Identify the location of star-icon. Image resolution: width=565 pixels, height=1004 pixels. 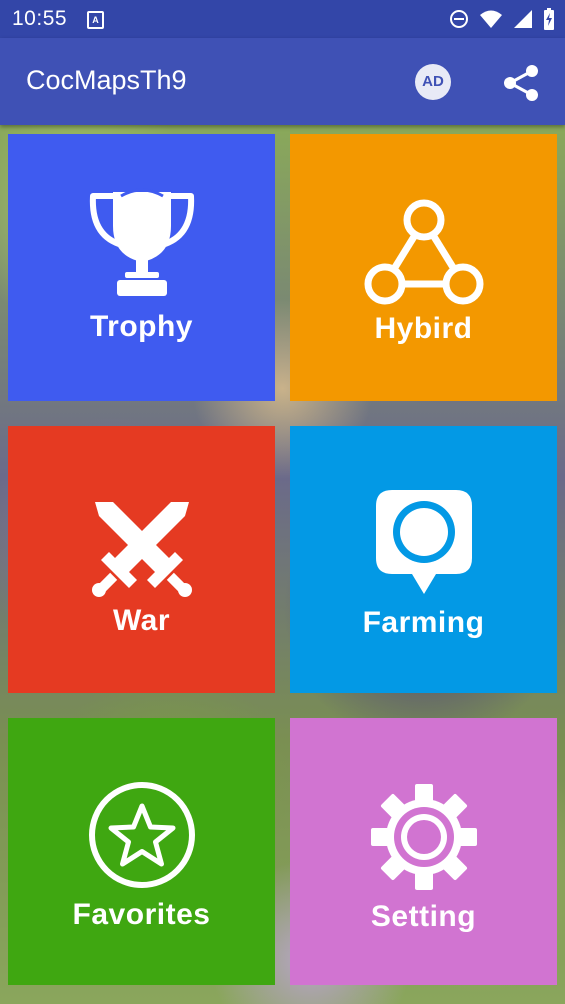
(141, 835).